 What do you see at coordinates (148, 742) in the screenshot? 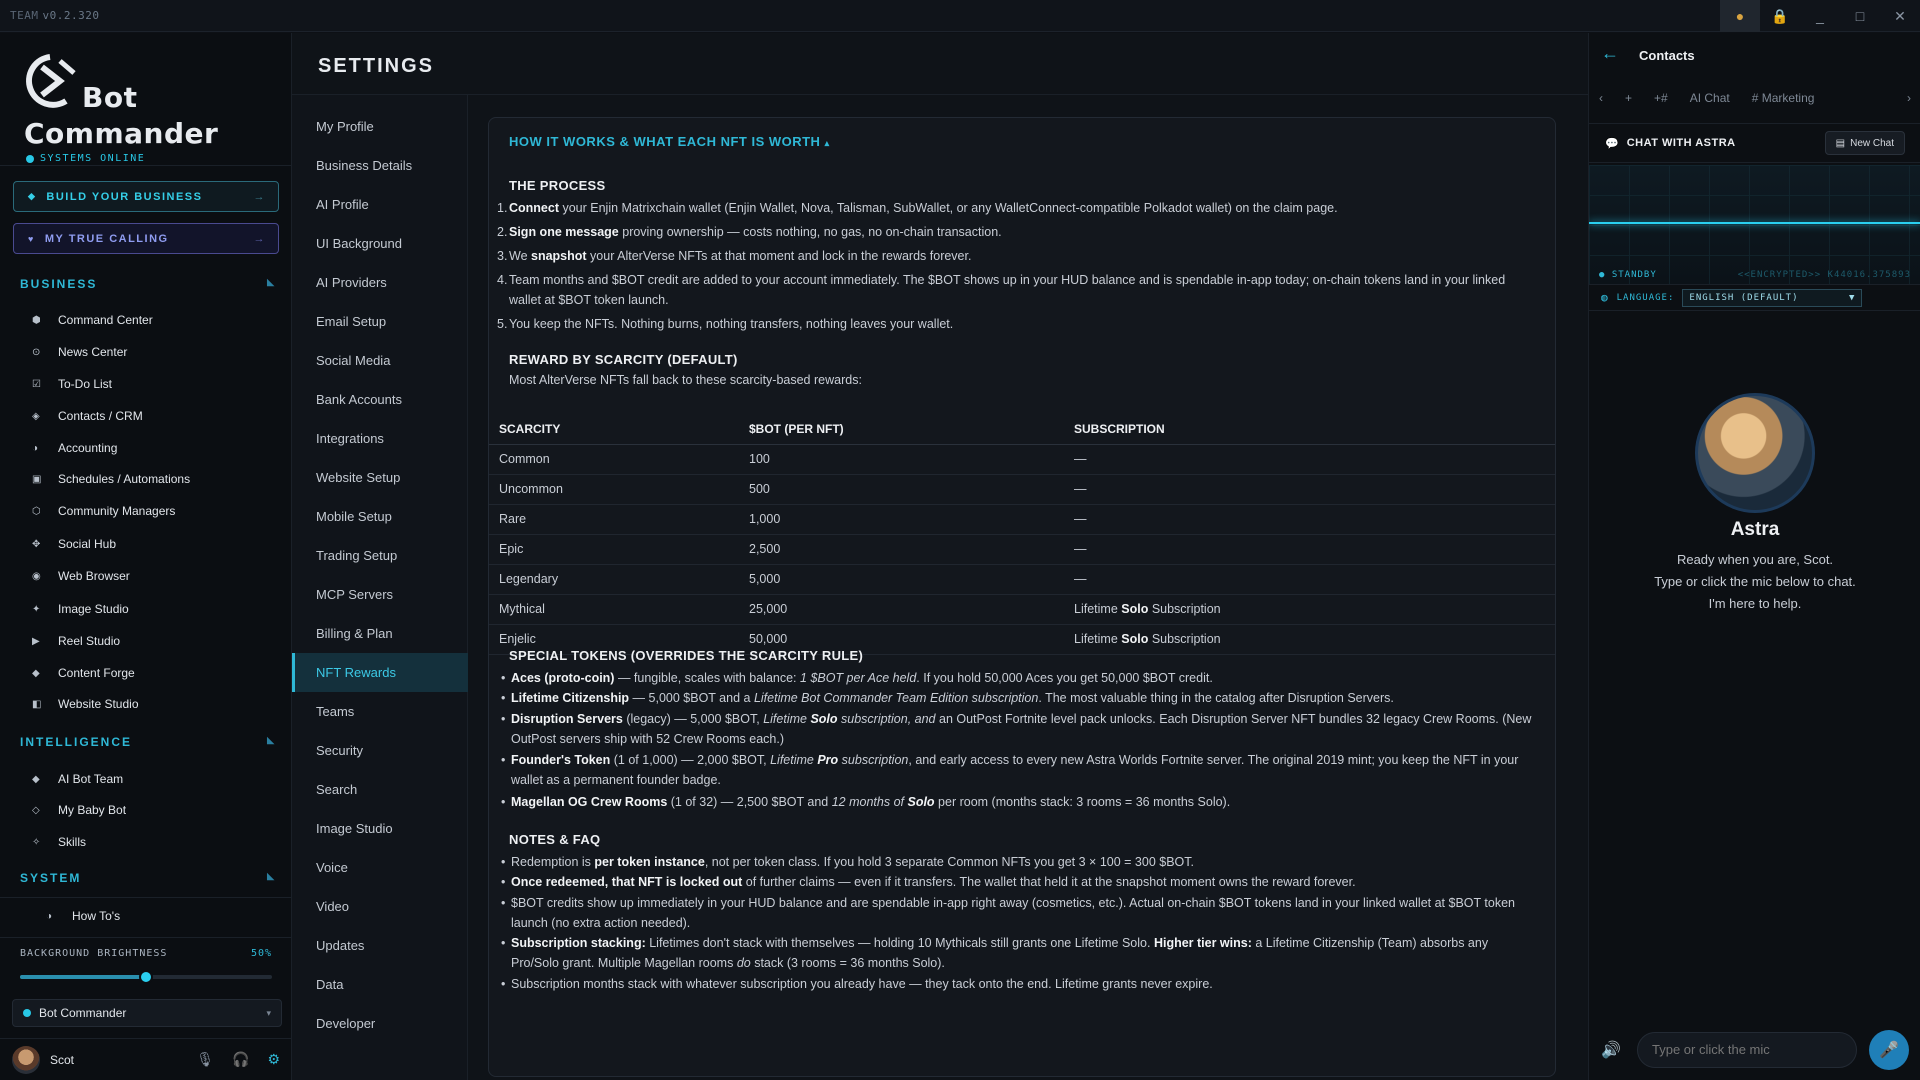
I see `section-intelligence: INTELLIGENCE ◣` at bounding box center [148, 742].